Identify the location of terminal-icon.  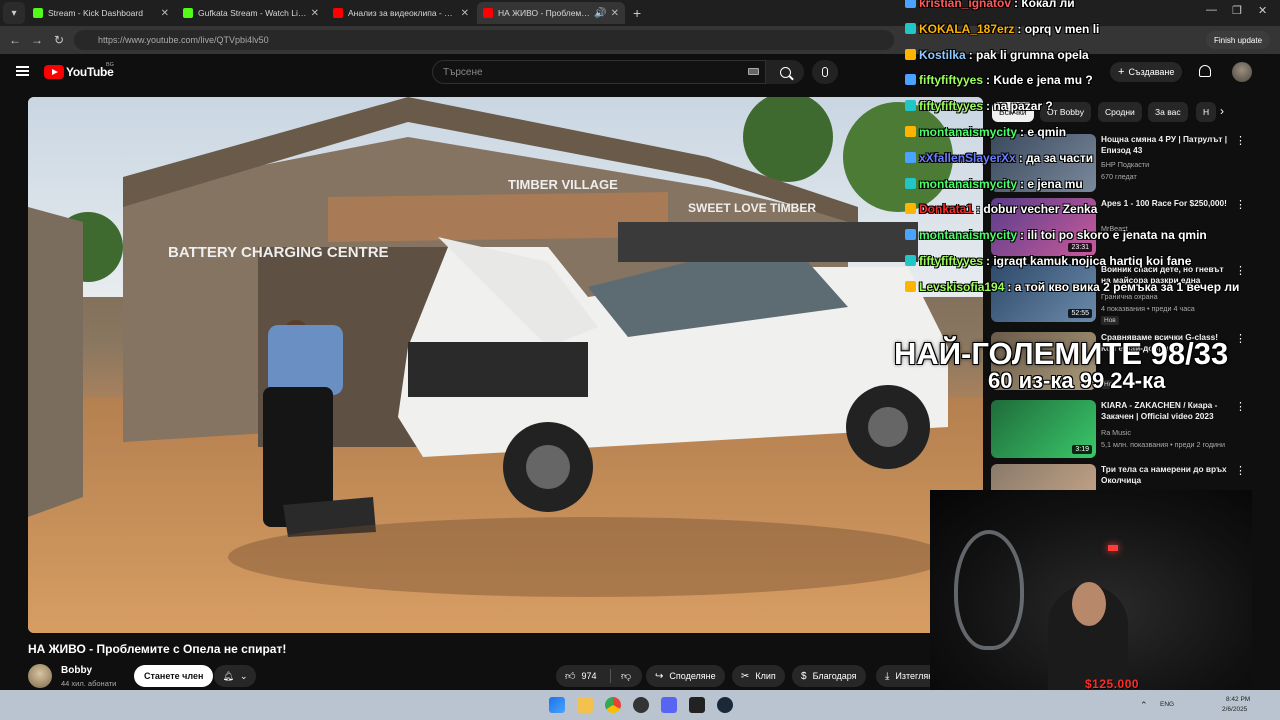
(697, 705).